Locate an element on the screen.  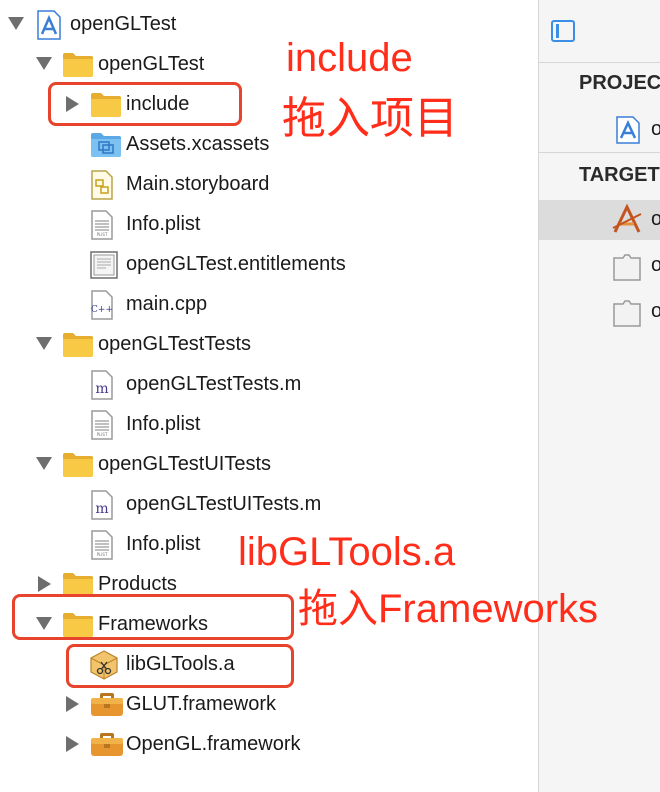
navigator-row-label: Main.storyboard is located at coordinates (198, 184).